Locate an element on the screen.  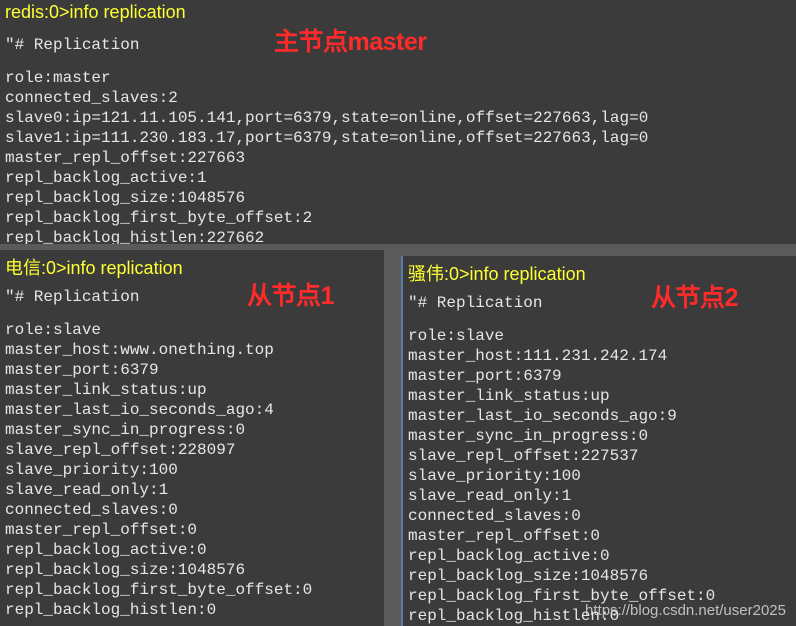
output-line: master_host:111.231.242.174 is located at coordinates (538, 356).